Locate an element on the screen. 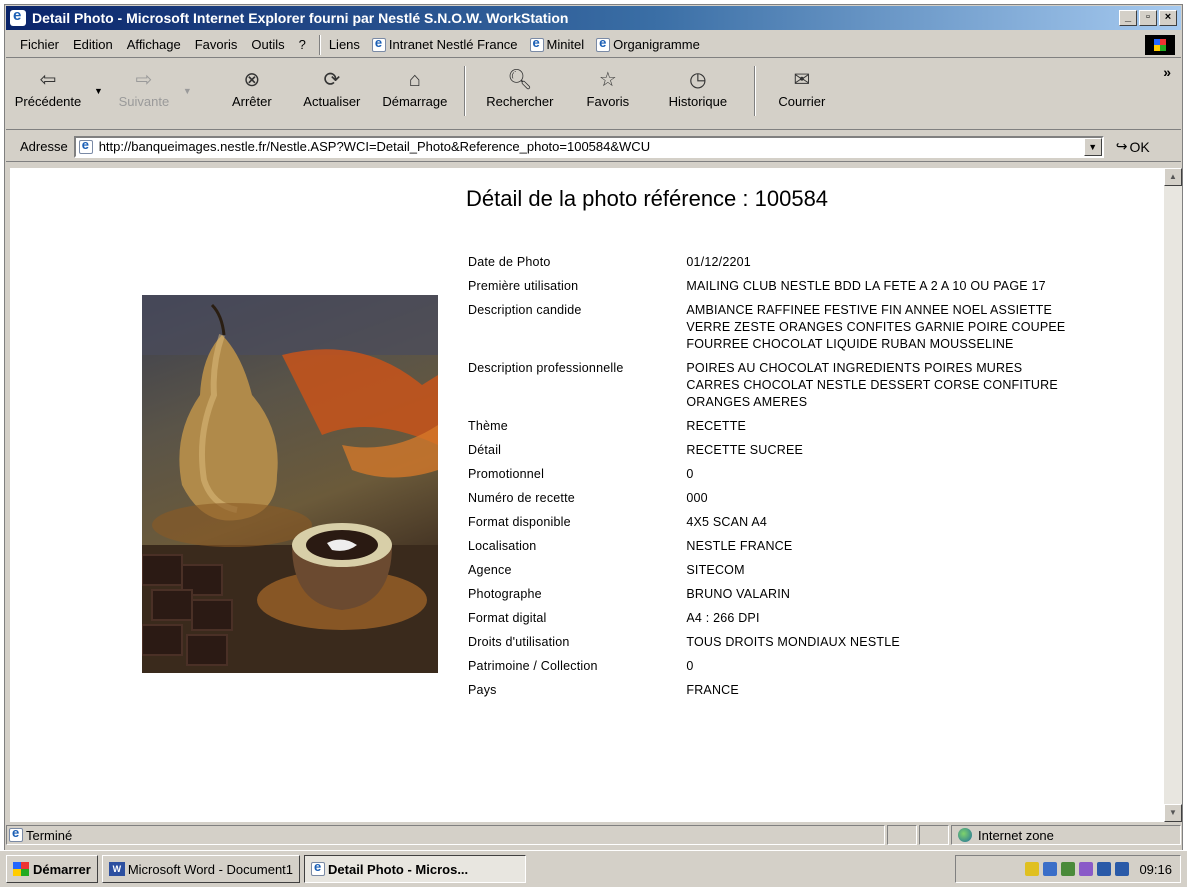 The width and height of the screenshot is (1187, 887). speaker-icon is located at coordinates (1032, 869).